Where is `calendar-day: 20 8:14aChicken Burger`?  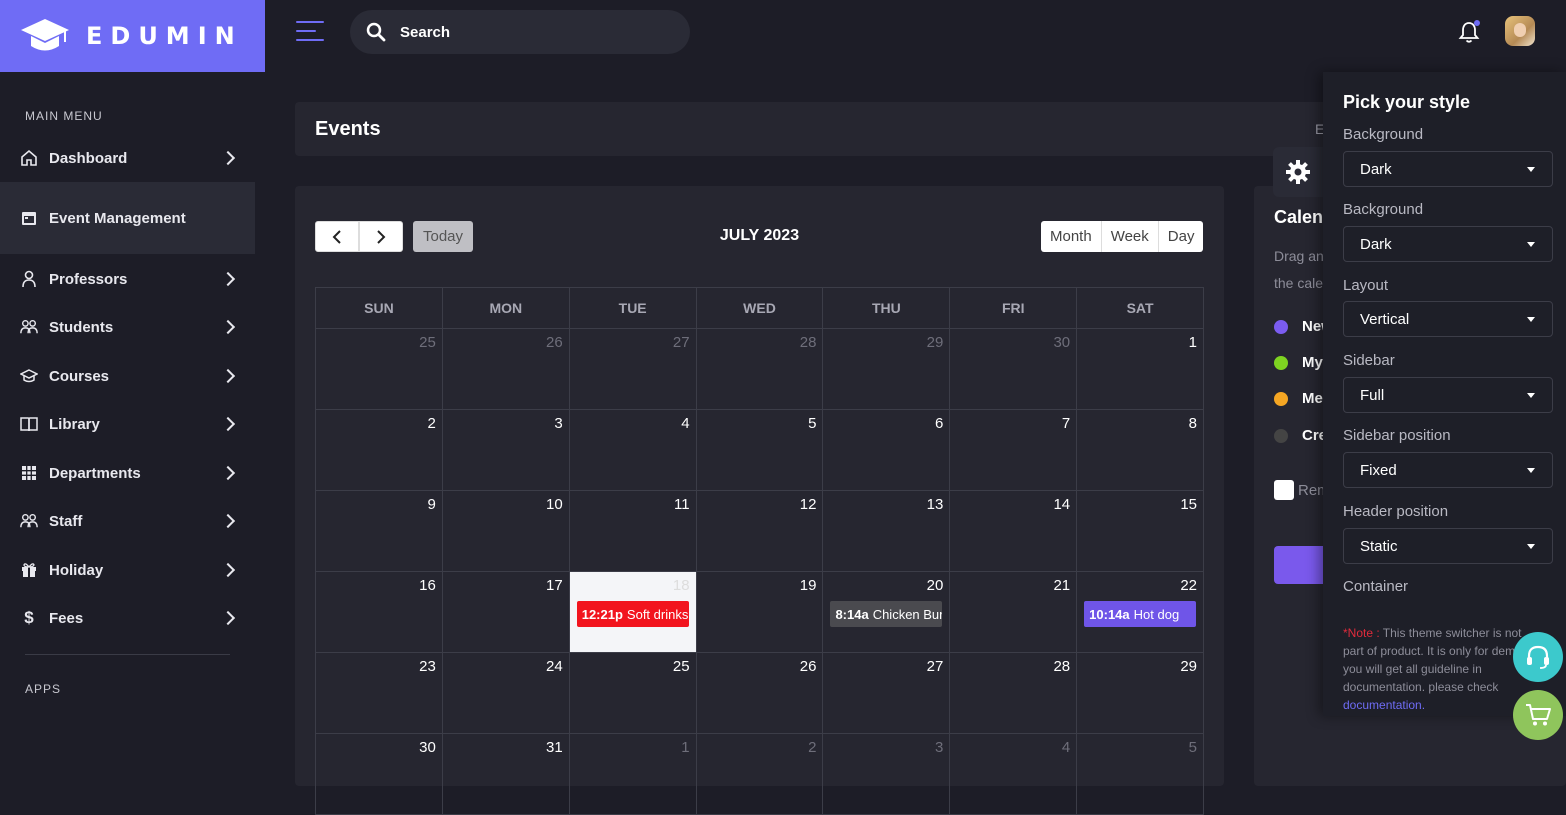
calendar-day: 20 8:14aChicken Burger is located at coordinates (887, 612).